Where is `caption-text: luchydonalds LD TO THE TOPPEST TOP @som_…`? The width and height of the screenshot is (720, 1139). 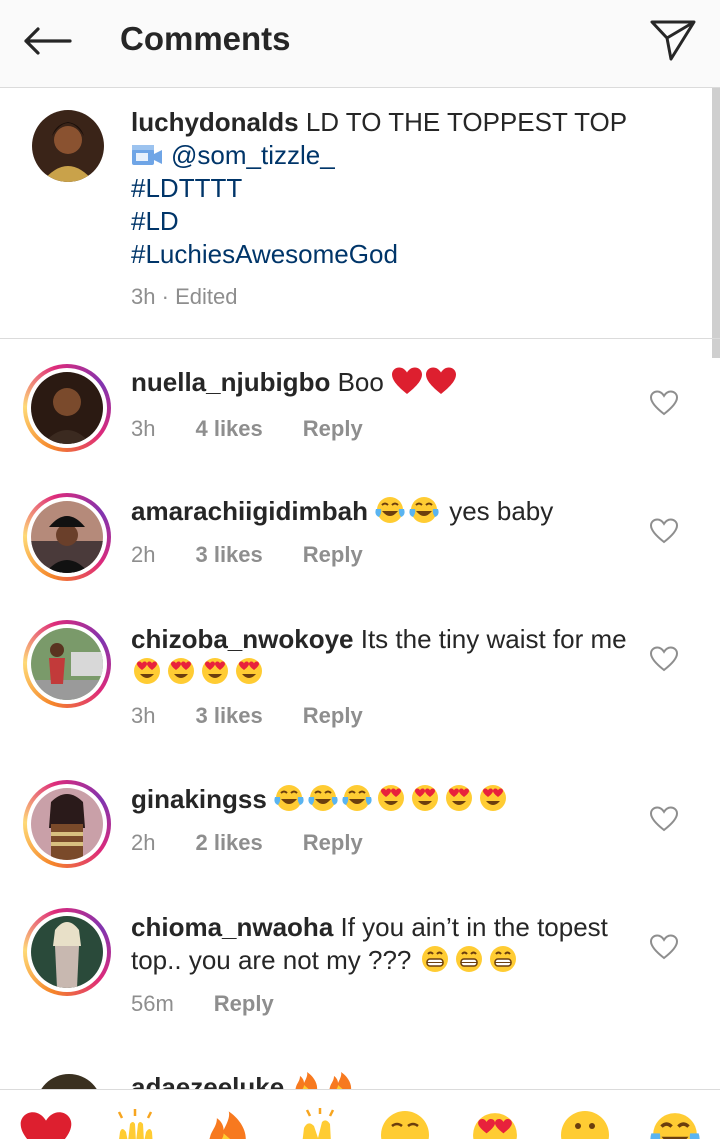 caption-text: luchydonalds LD TO THE TOPPEST TOP @som_… is located at coordinates (411, 188).